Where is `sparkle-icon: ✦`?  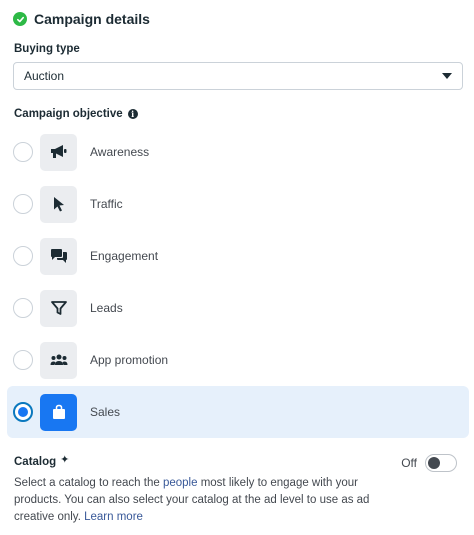
sparkle-icon: ✦ is located at coordinates (65, 459).